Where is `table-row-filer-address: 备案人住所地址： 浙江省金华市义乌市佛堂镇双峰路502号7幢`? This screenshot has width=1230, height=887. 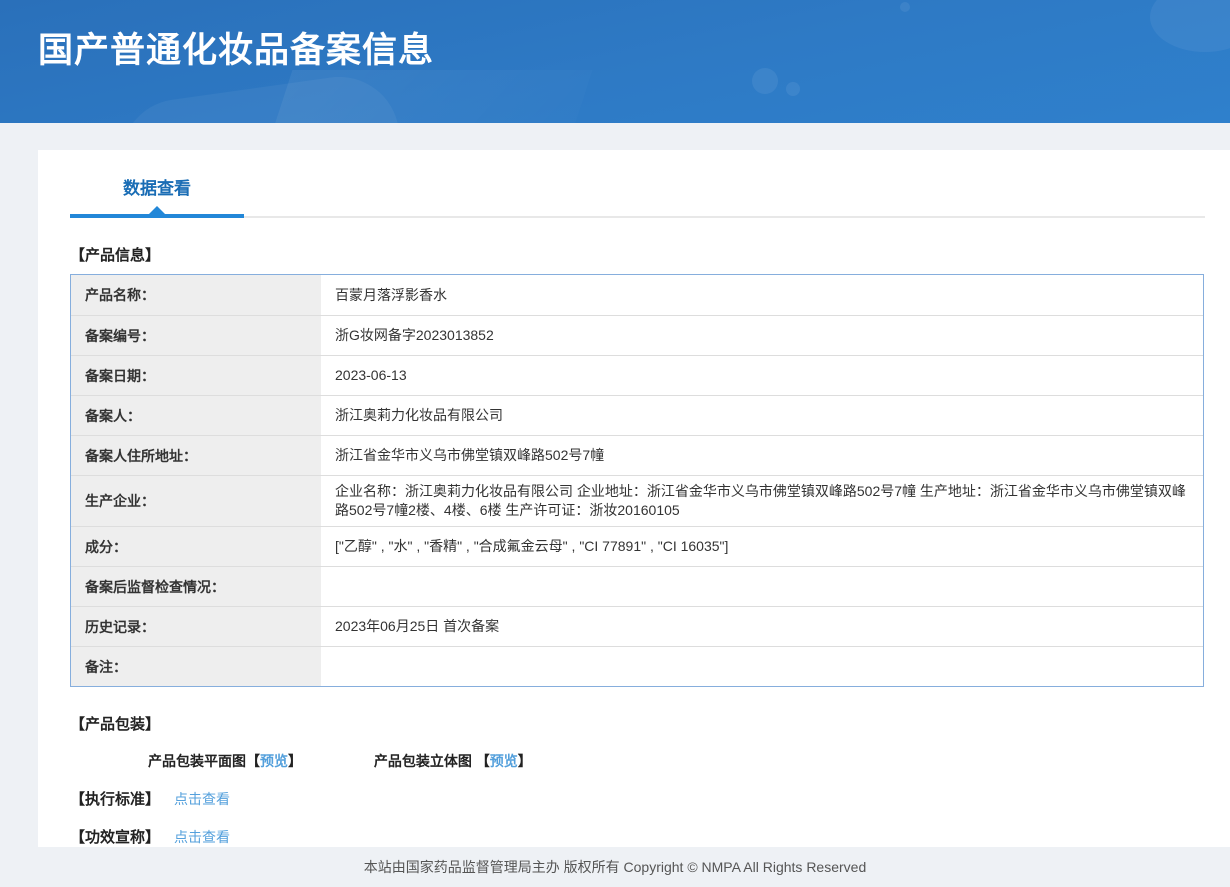
table-row-filer-address: 备案人住所地址： 浙江省金华市义乌市佛堂镇双峰路502号7幢 is located at coordinates (637, 455).